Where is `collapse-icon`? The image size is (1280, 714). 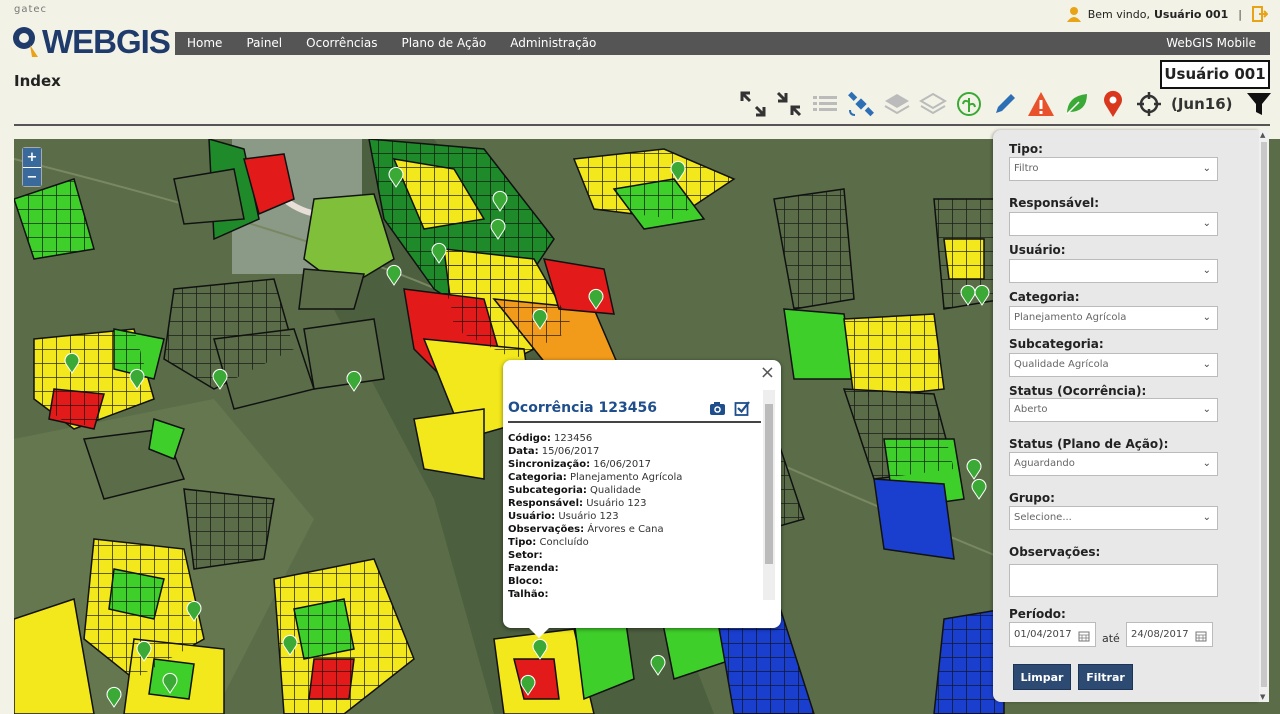 collapse-icon is located at coordinates (789, 104).